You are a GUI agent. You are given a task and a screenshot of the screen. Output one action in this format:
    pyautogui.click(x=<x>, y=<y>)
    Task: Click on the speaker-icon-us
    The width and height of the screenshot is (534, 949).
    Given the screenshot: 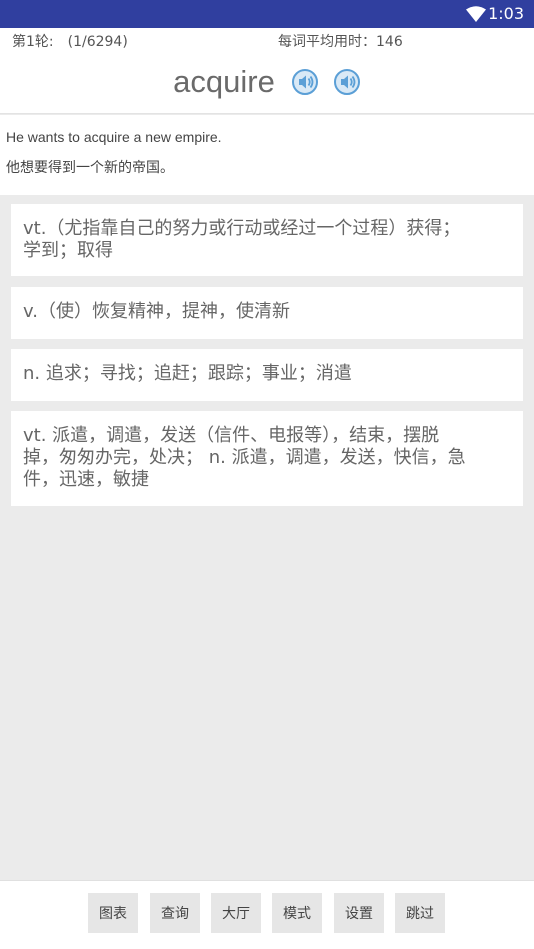 What is the action you would take?
    pyautogui.click(x=347, y=82)
    